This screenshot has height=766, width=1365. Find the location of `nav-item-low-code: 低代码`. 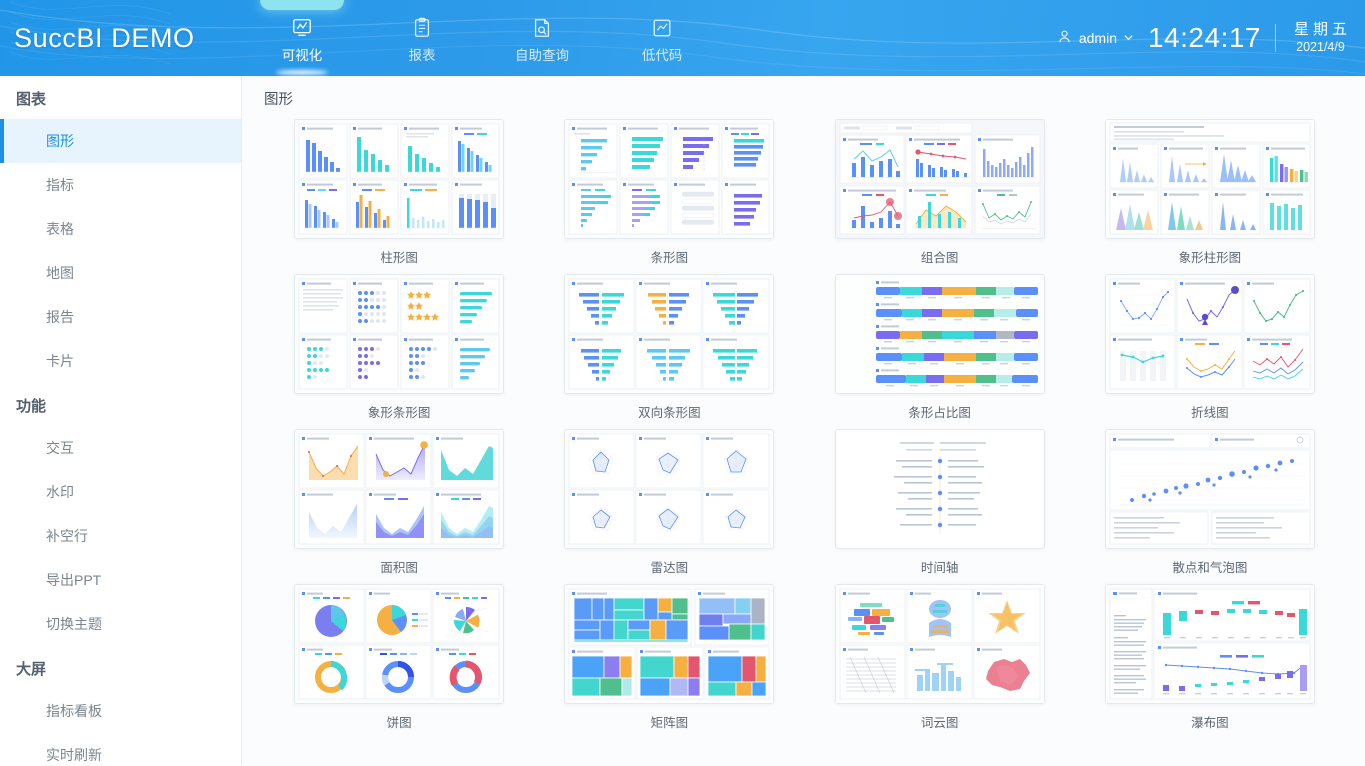

nav-item-low-code: 低代码 is located at coordinates (662, 38).